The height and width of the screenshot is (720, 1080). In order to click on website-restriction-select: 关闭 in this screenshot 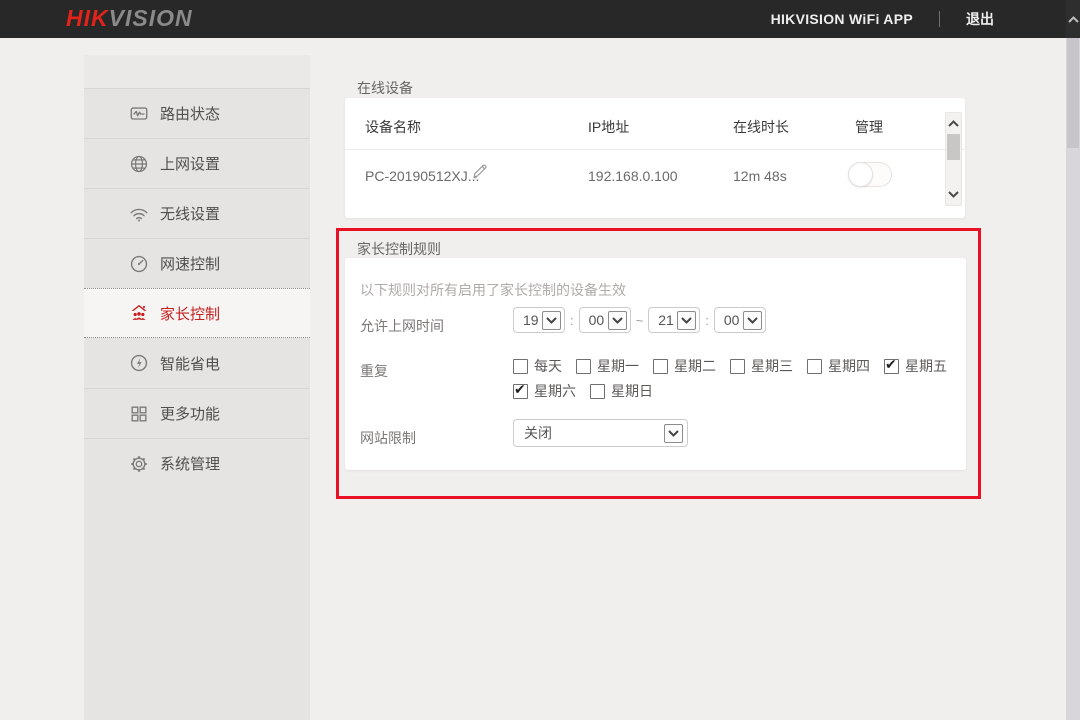, I will do `click(600, 433)`.